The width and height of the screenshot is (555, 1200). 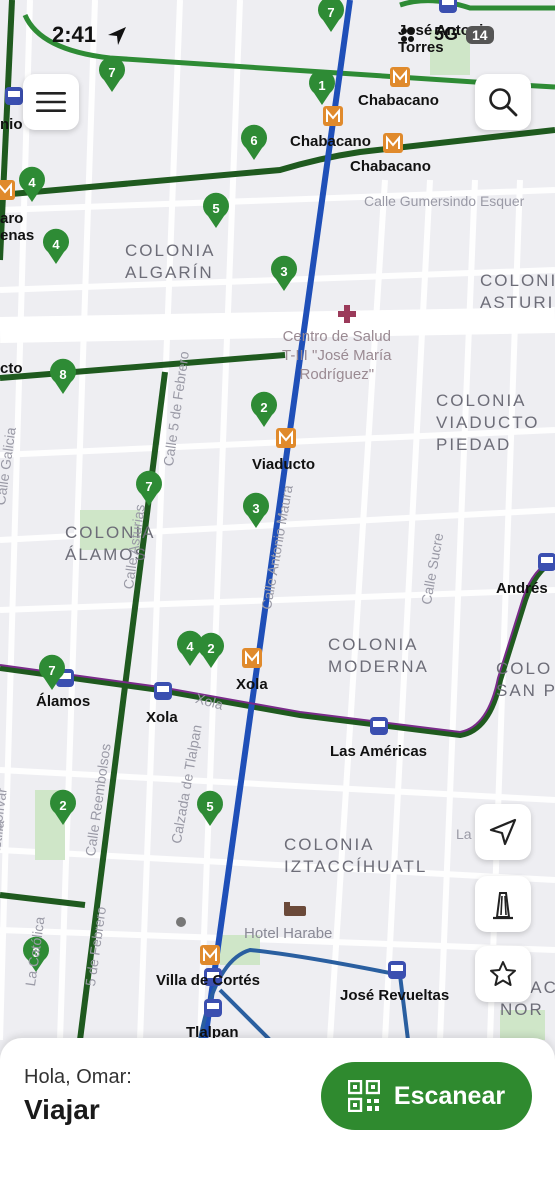 I want to click on station-label-chabacano-3: Chabacano, so click(x=390, y=166).